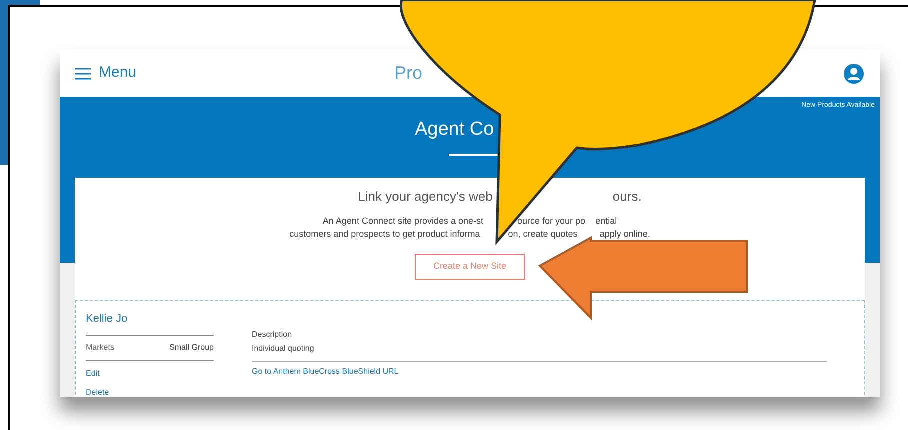 The height and width of the screenshot is (430, 908). Describe the element at coordinates (273, 335) in the screenshot. I see `description-label: Description` at that location.